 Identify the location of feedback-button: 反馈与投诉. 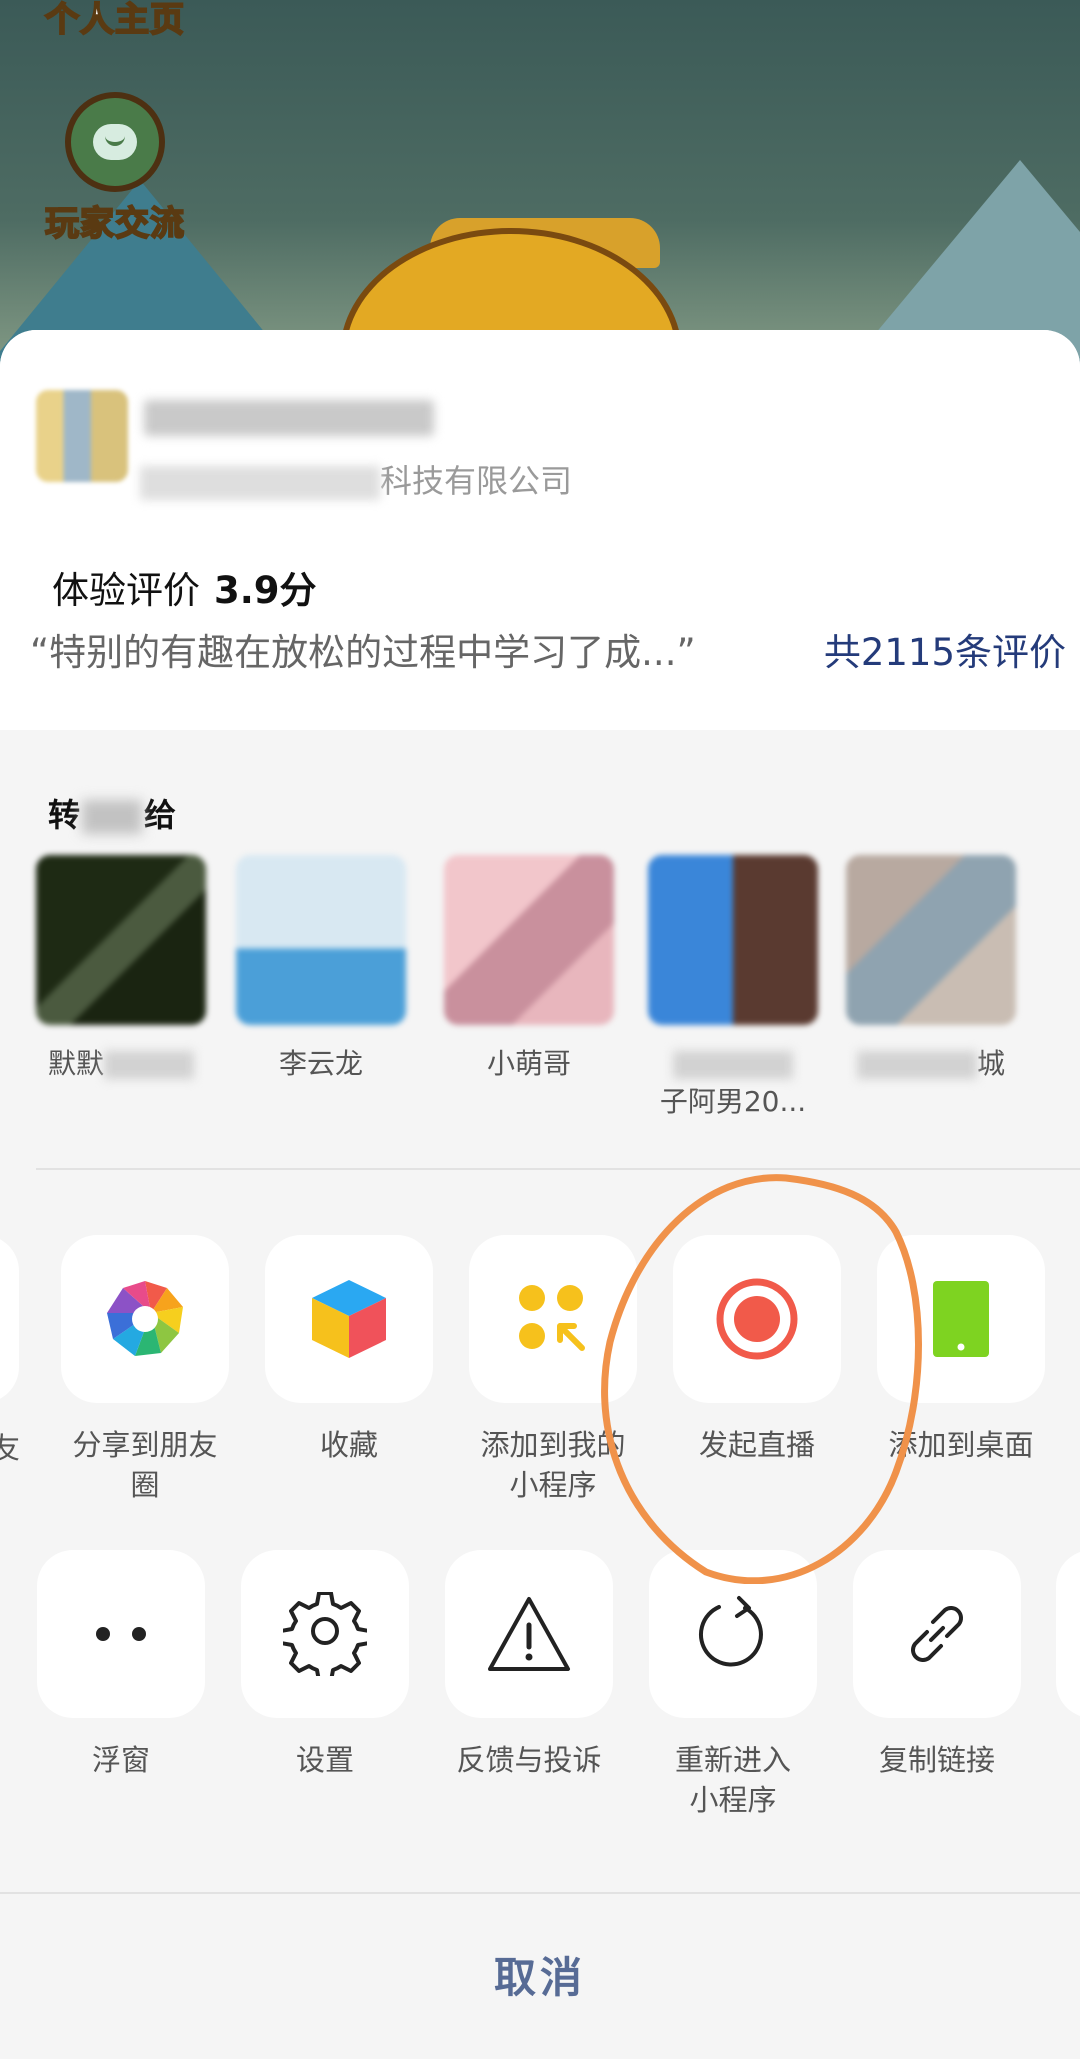
(529, 1665).